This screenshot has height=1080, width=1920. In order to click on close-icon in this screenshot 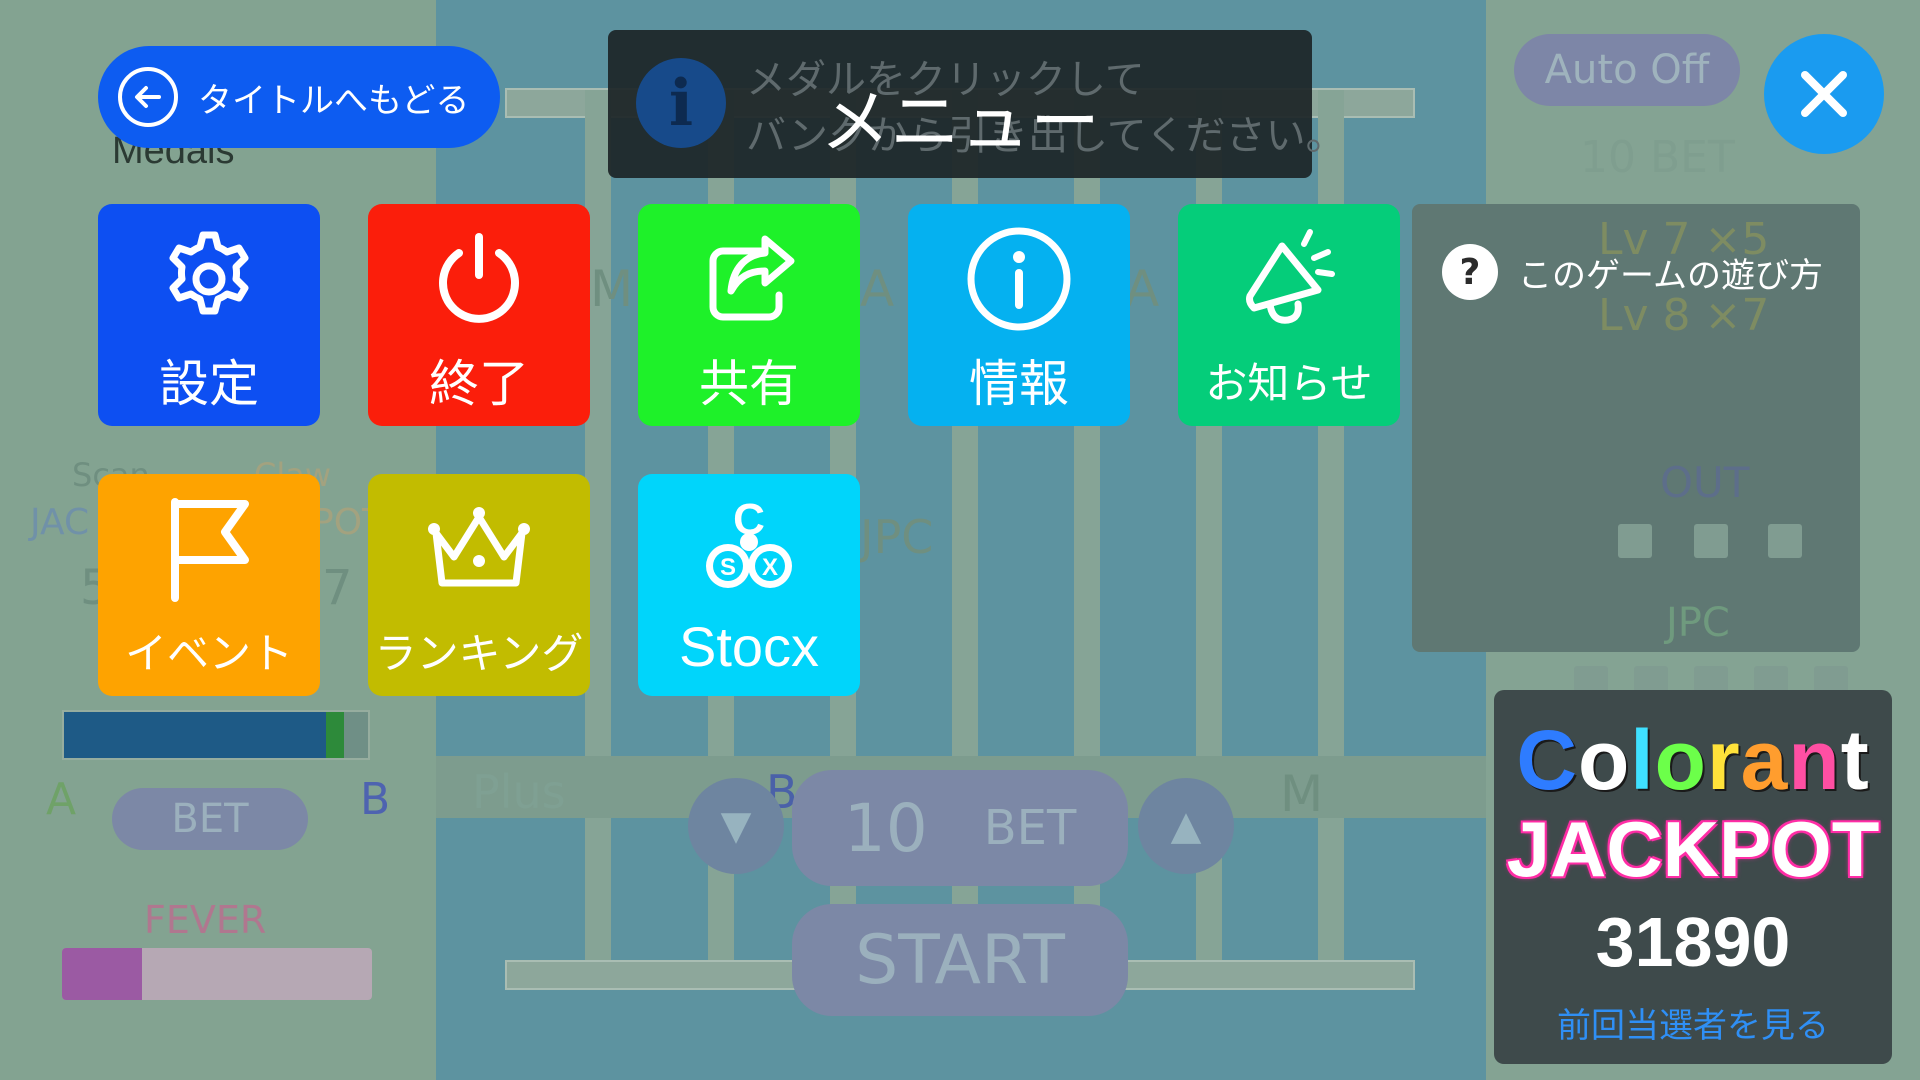, I will do `click(1824, 94)`.